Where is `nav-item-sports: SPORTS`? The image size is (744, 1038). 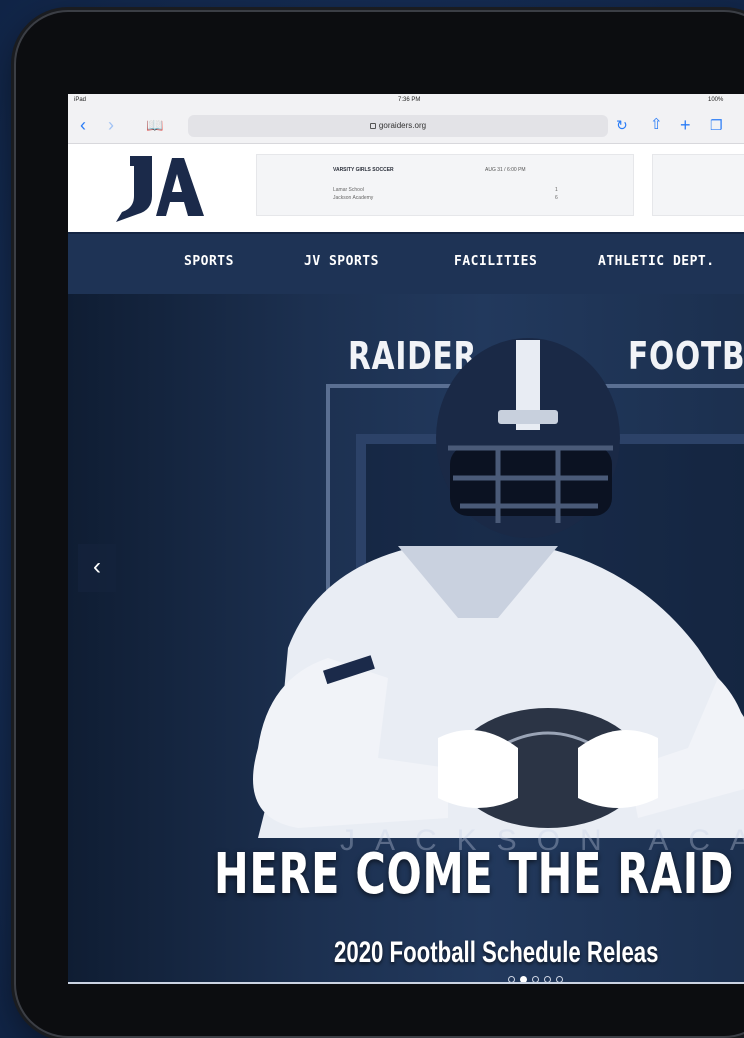 nav-item-sports: SPORTS is located at coordinates (209, 261).